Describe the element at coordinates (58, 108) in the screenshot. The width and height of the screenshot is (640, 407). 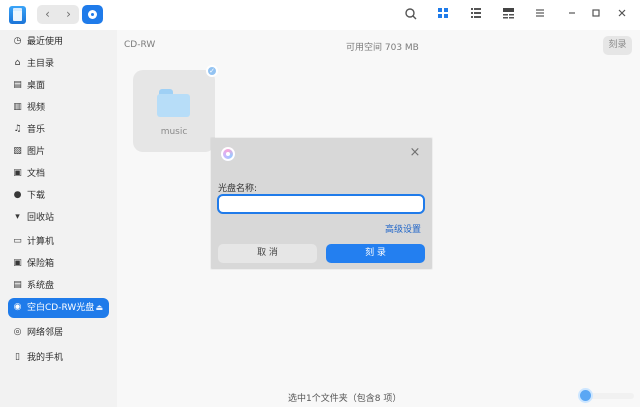
I see `sidebar-item-video: ▥ 视频` at that location.